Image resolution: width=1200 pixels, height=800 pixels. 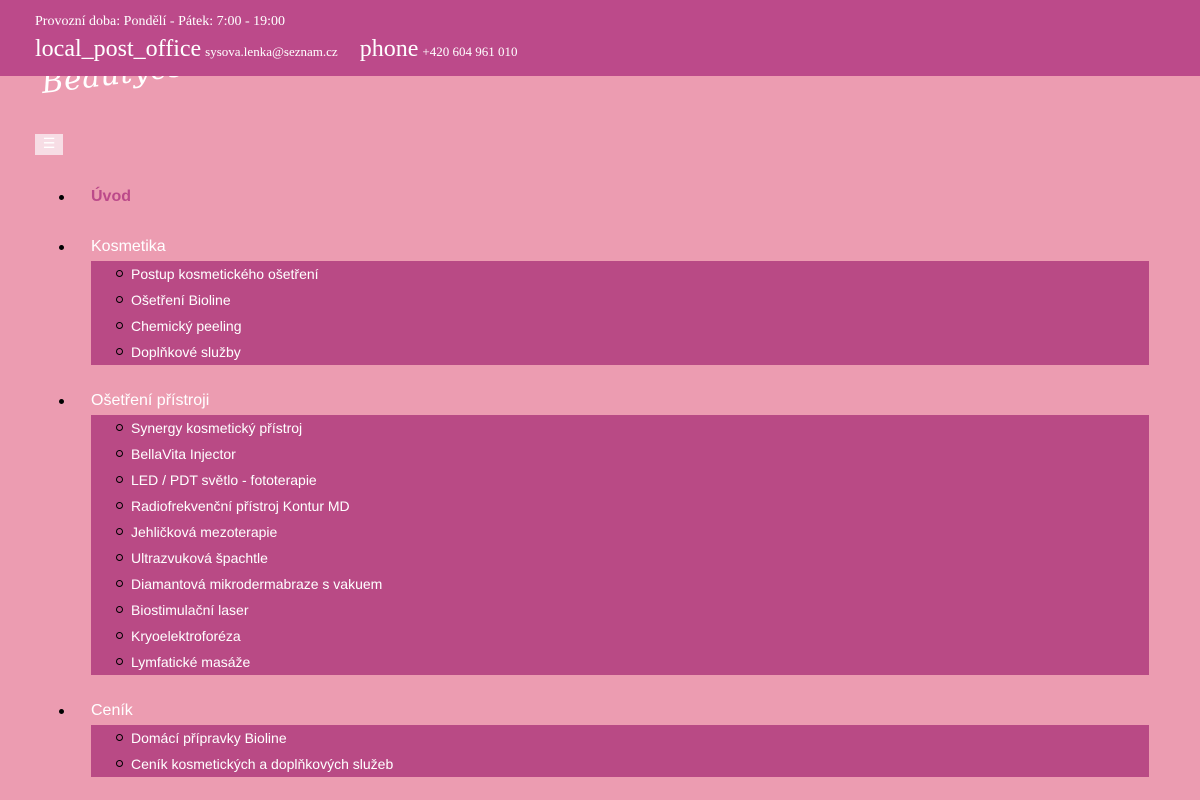 What do you see at coordinates (620, 480) in the screenshot?
I see `submenu-item: LED / PDT světlo - fototerapie` at bounding box center [620, 480].